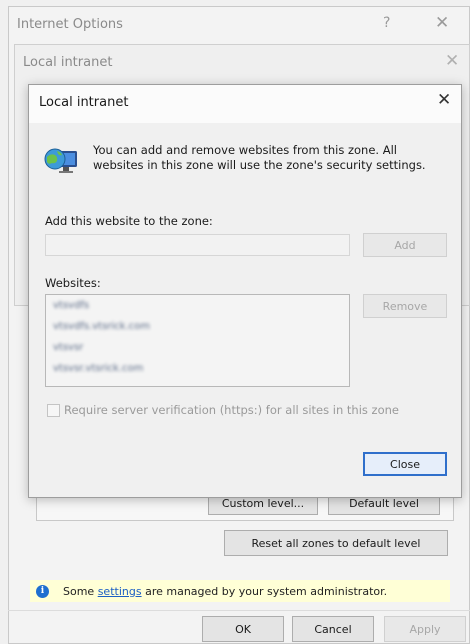 The height and width of the screenshot is (644, 470). What do you see at coordinates (239, 610) in the screenshot?
I see `footer-divider` at bounding box center [239, 610].